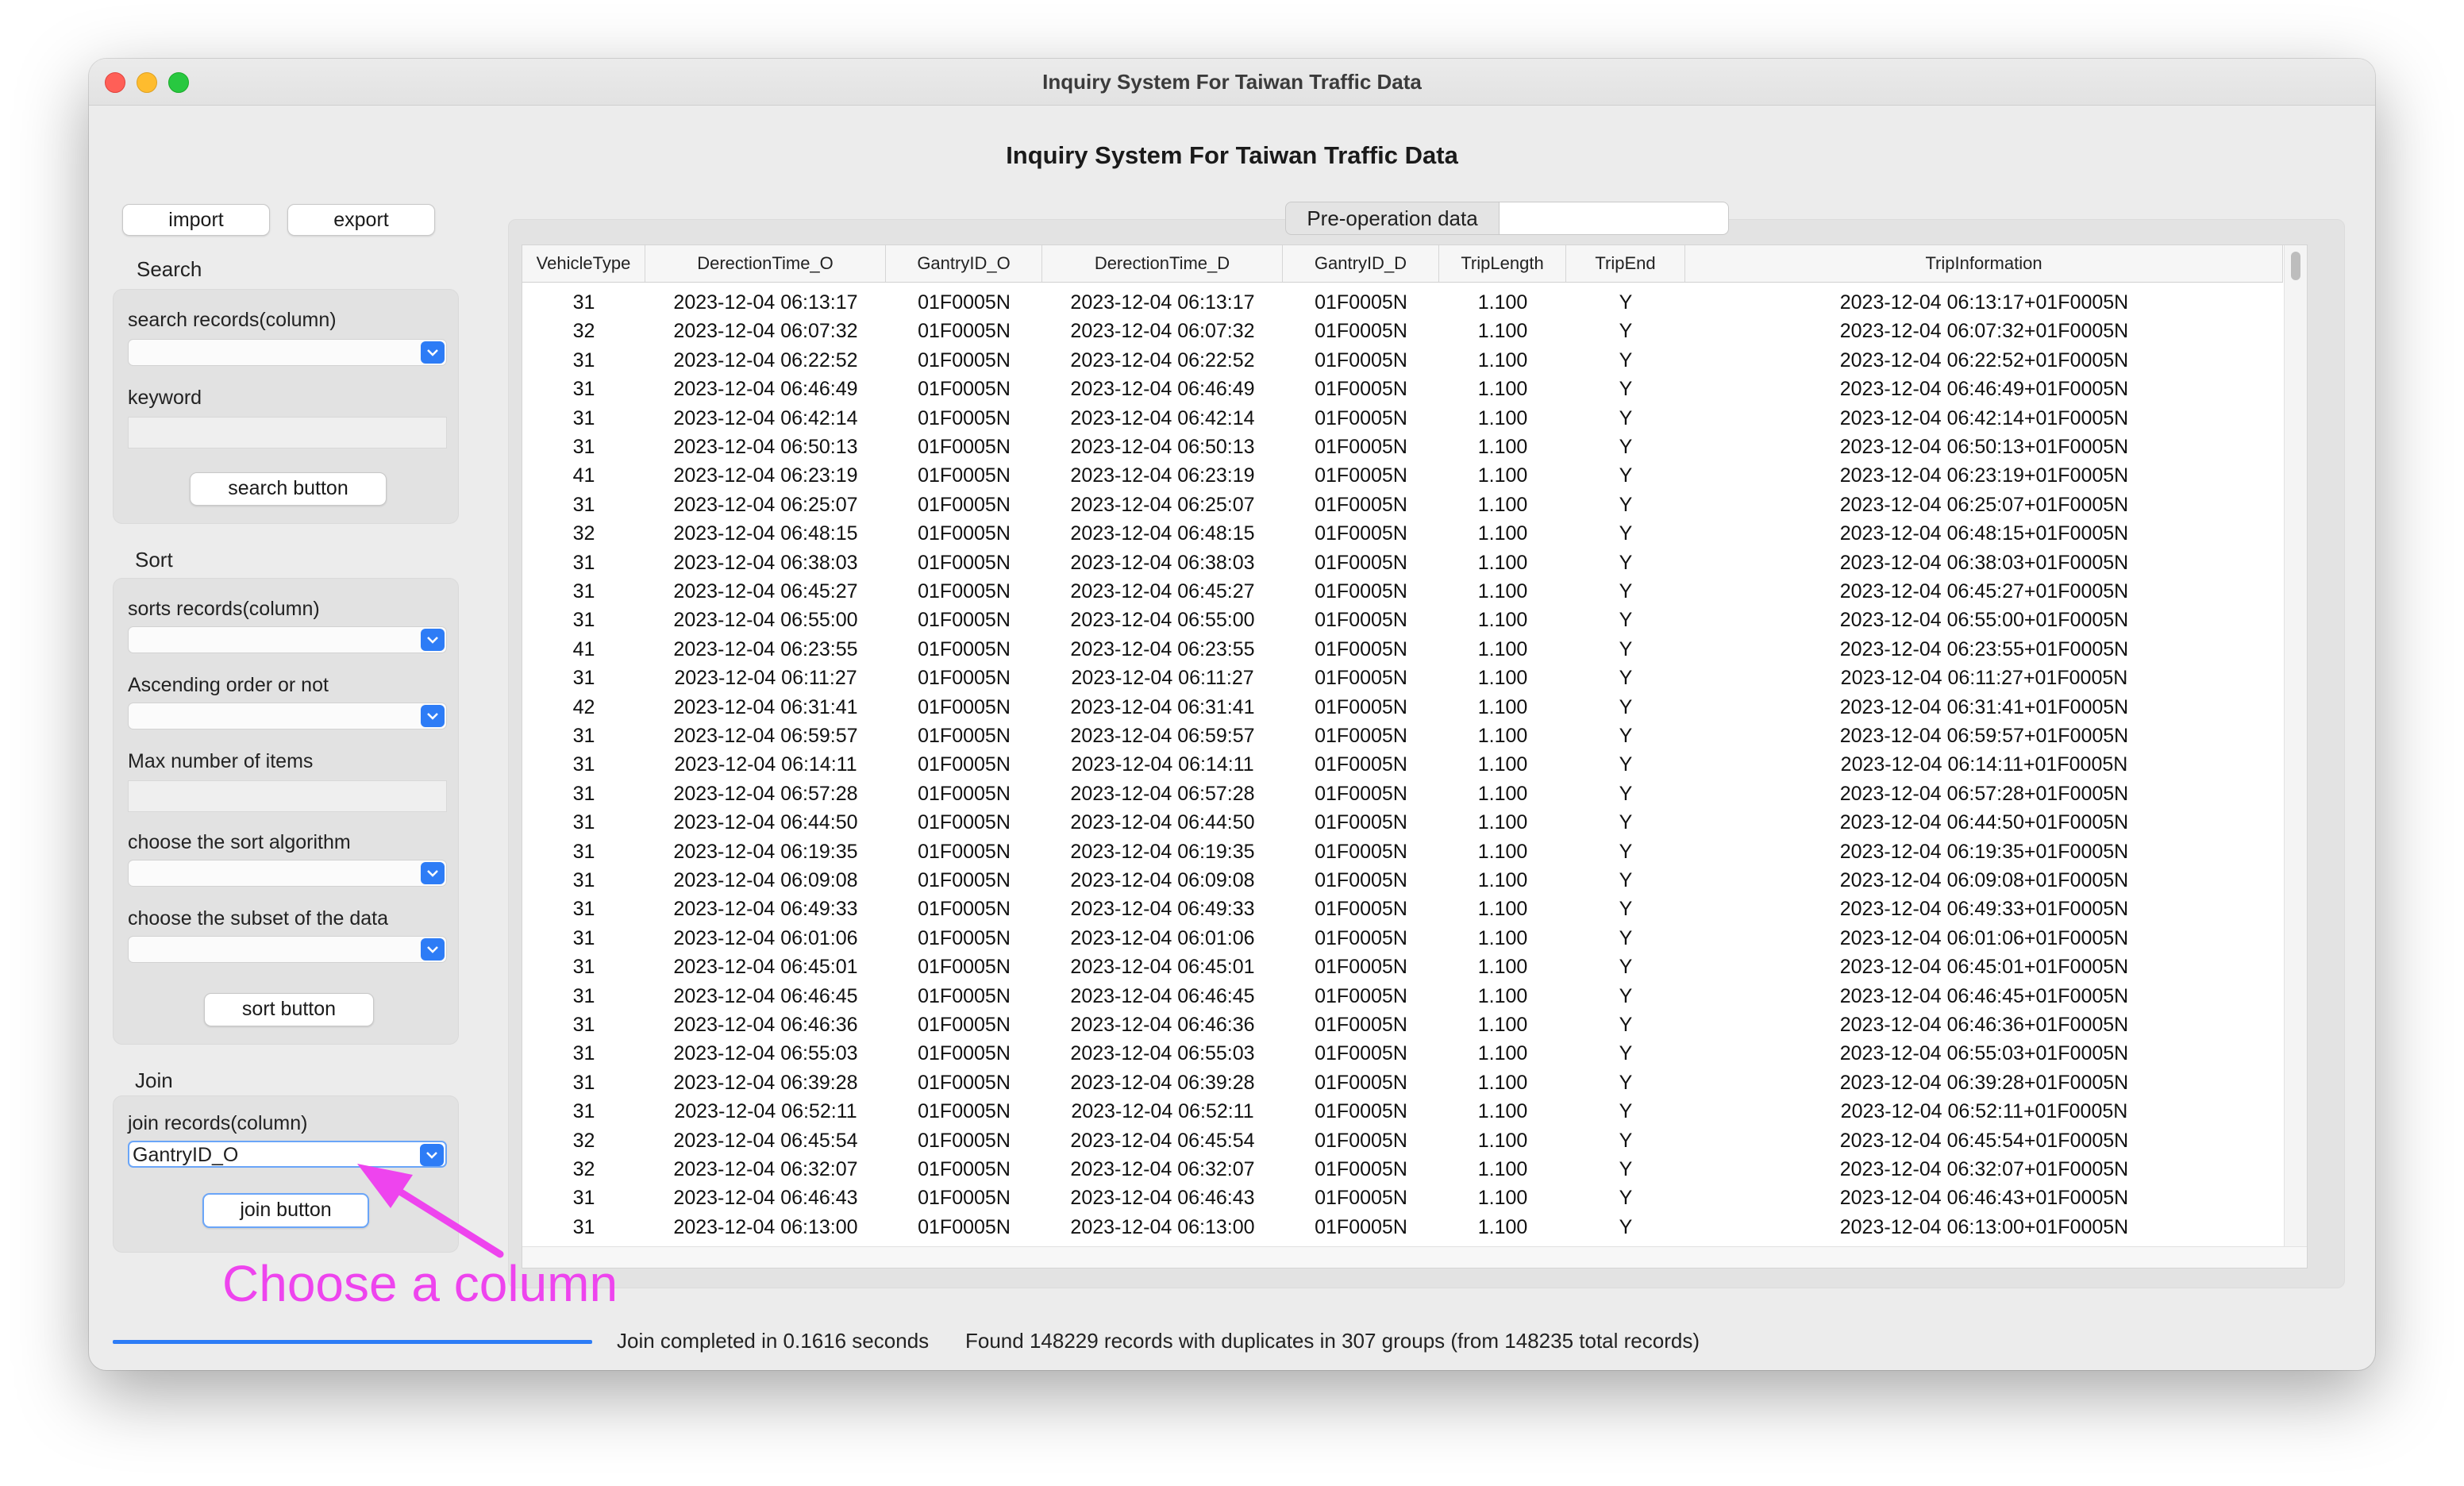 This screenshot has width=2464, height=1486. Describe the element at coordinates (287, 1154) in the screenshot. I see `join-column-select: GantryID_O` at that location.